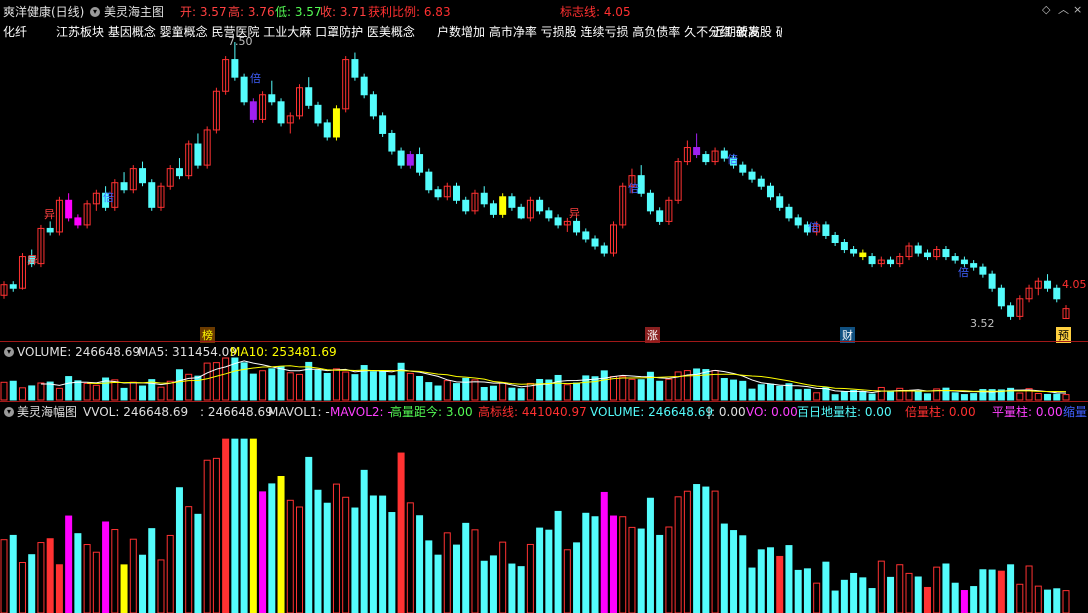  I want to click on amp-volume: VOLUME: 246648.69, so click(651, 412).